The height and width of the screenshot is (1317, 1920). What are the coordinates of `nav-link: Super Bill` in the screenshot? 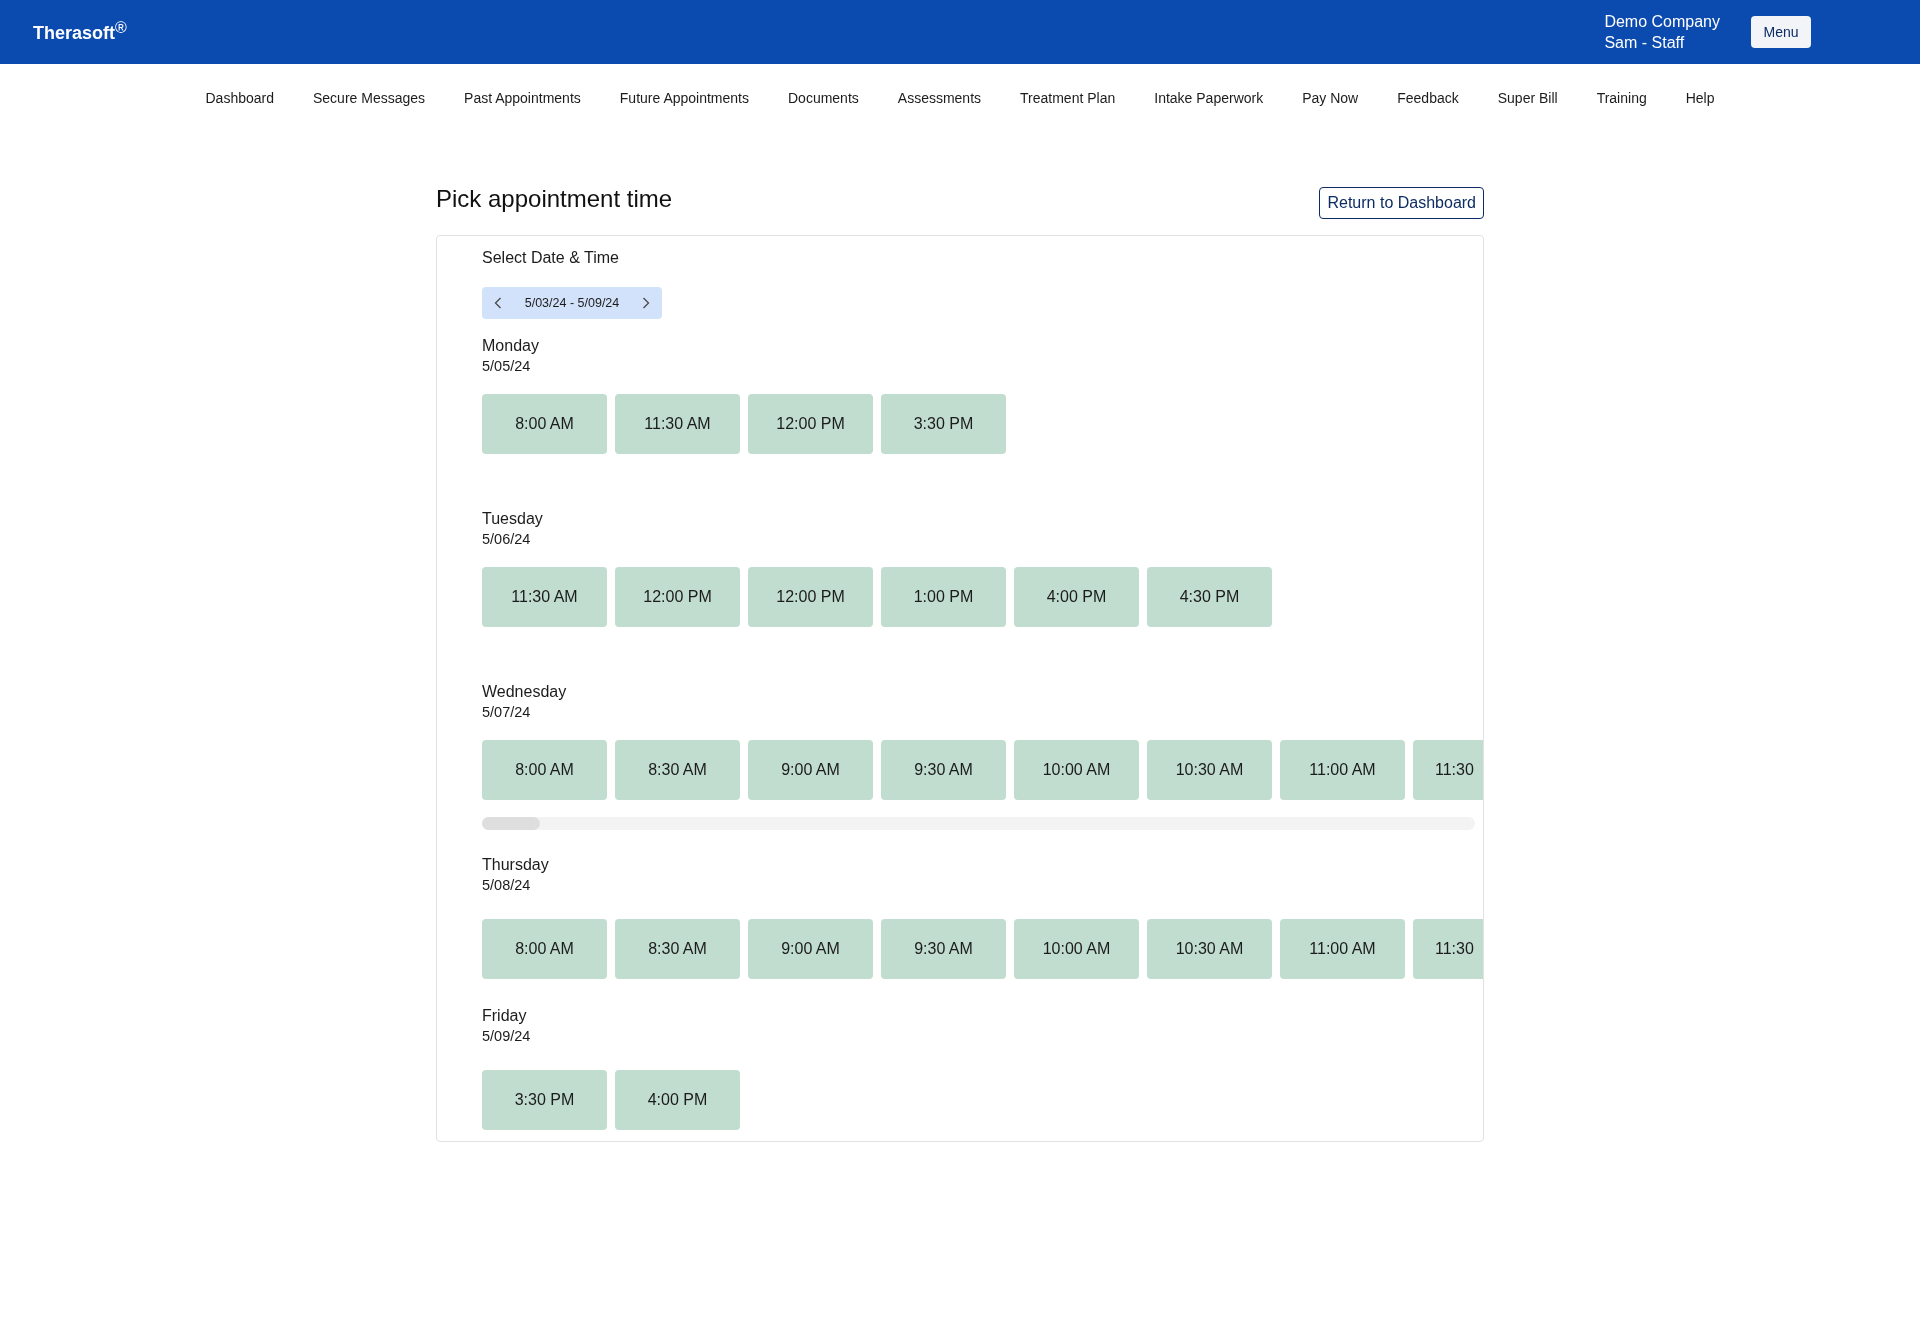 It's located at (1527, 98).